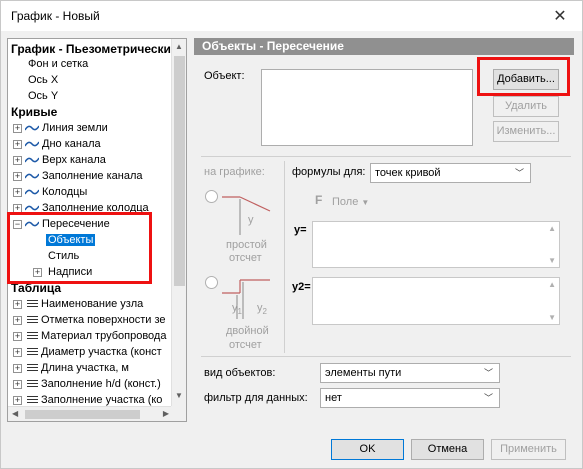 This screenshot has width=583, height=469. What do you see at coordinates (560, 16) in the screenshot?
I see `close-icon: ✕` at bounding box center [560, 16].